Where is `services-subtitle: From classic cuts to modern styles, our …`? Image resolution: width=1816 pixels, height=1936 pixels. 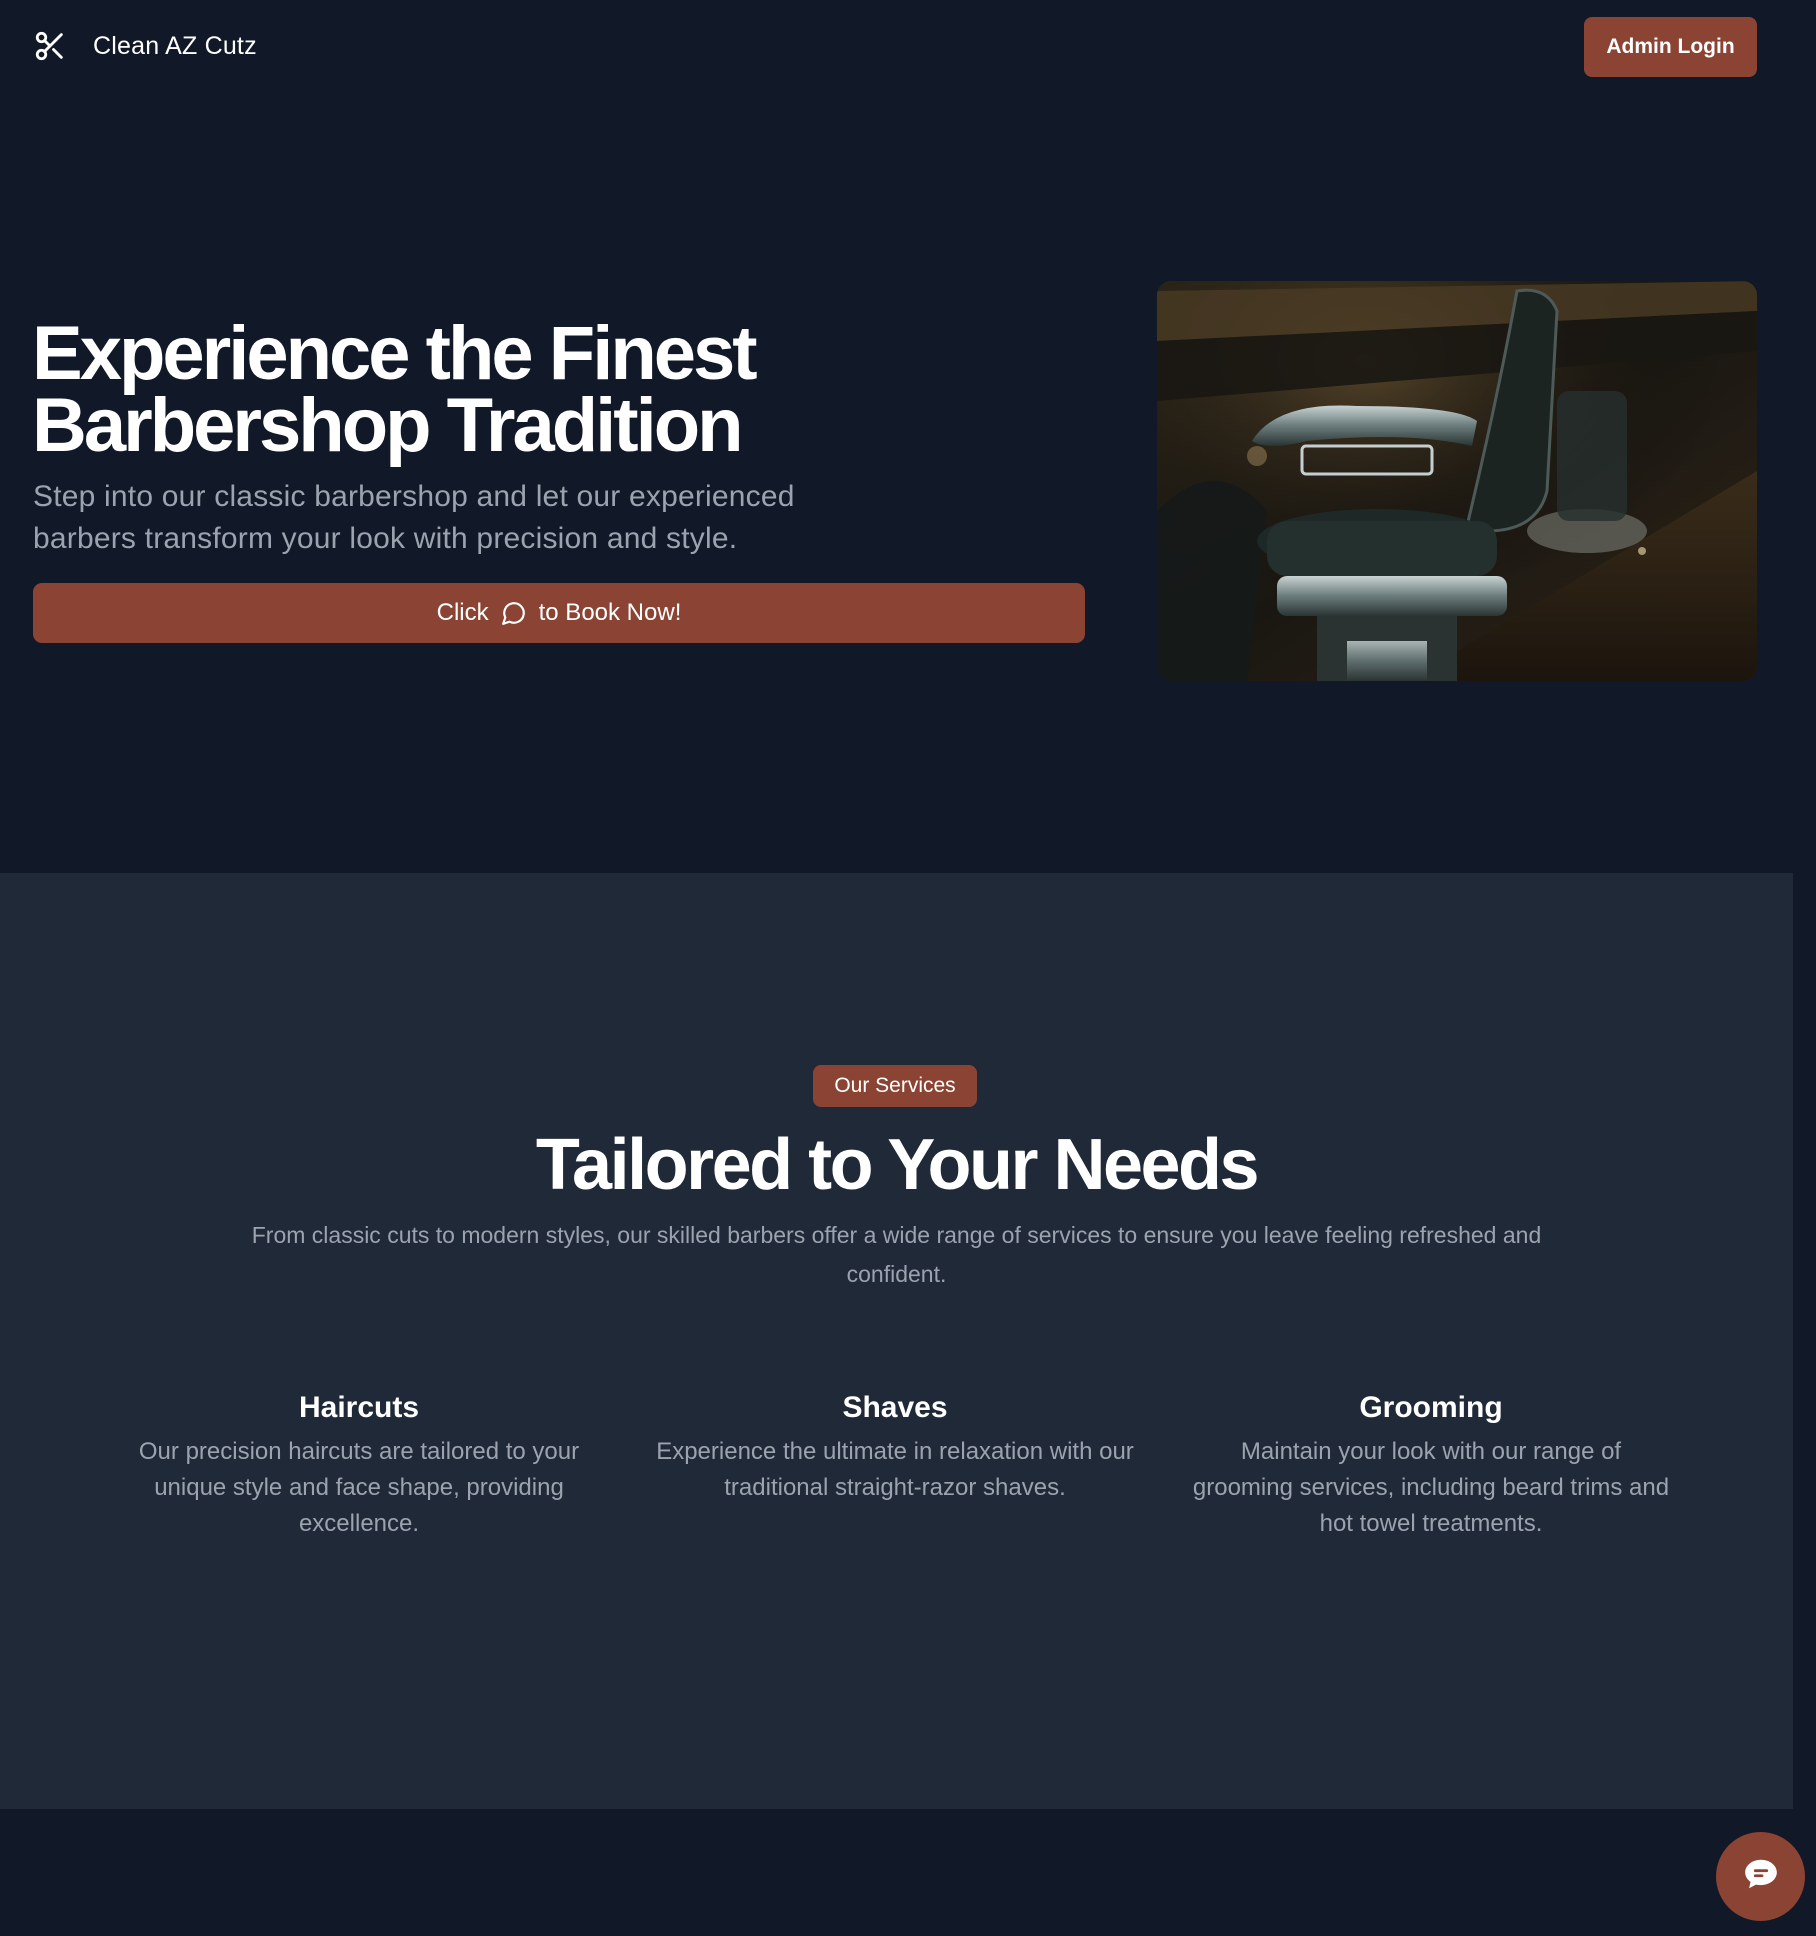 services-subtitle: From classic cuts to modern styles, our … is located at coordinates (896, 1254).